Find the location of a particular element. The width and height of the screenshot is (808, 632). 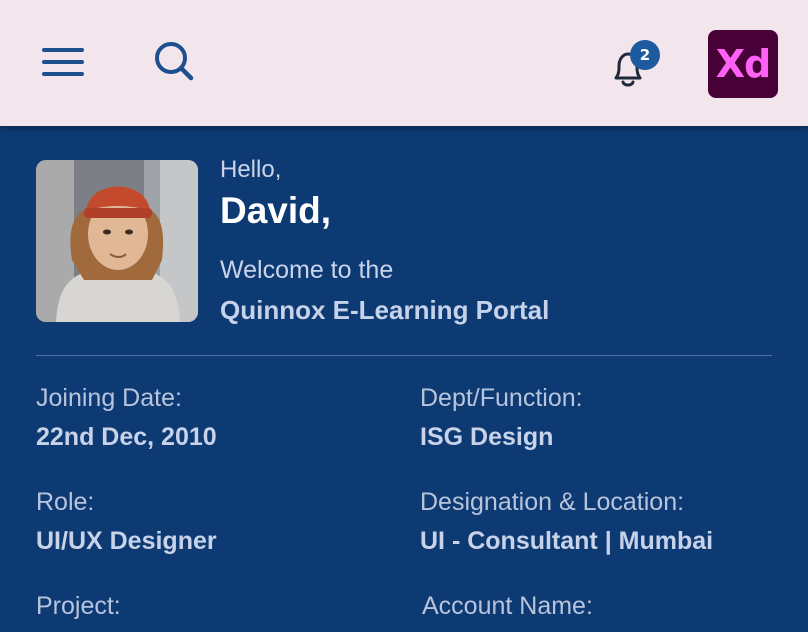

menu-icon is located at coordinates (63, 62).